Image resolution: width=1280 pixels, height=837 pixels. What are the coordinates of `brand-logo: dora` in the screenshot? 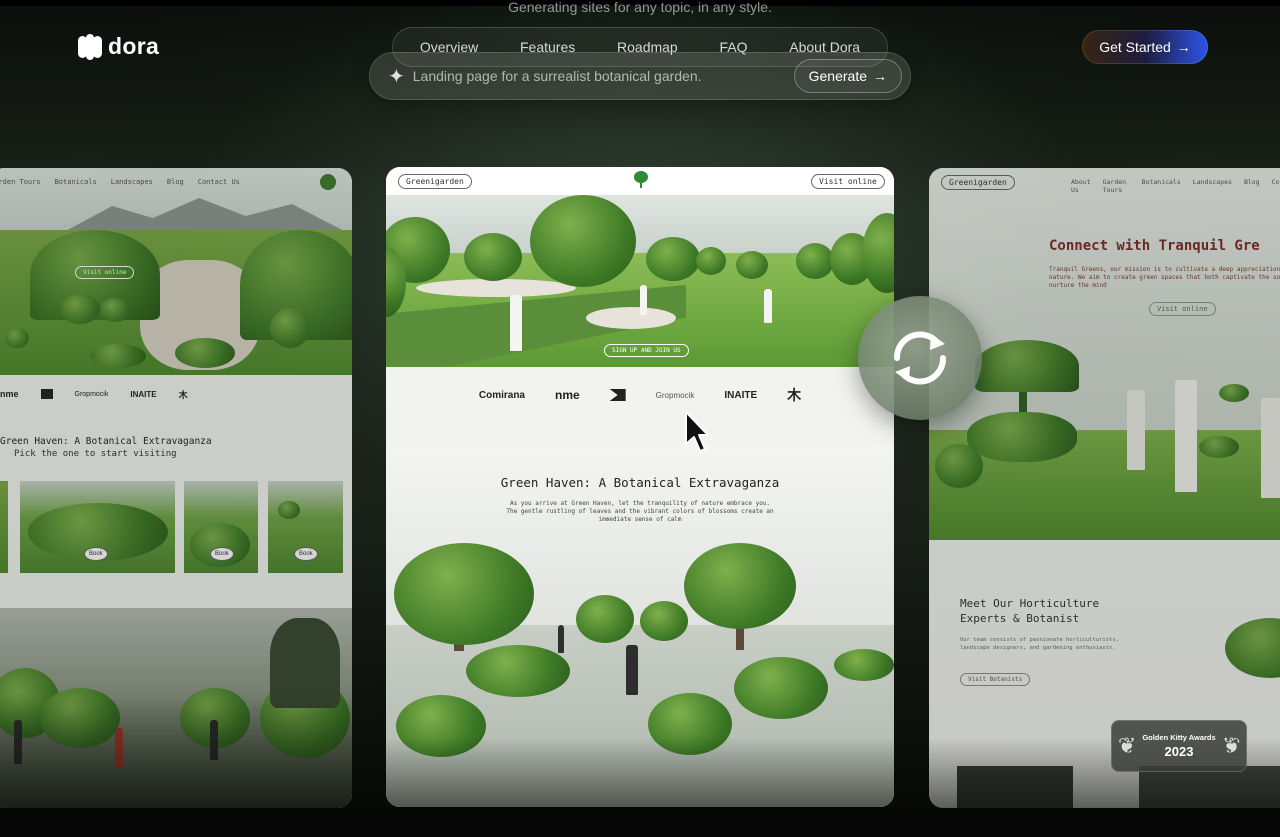 It's located at (118, 46).